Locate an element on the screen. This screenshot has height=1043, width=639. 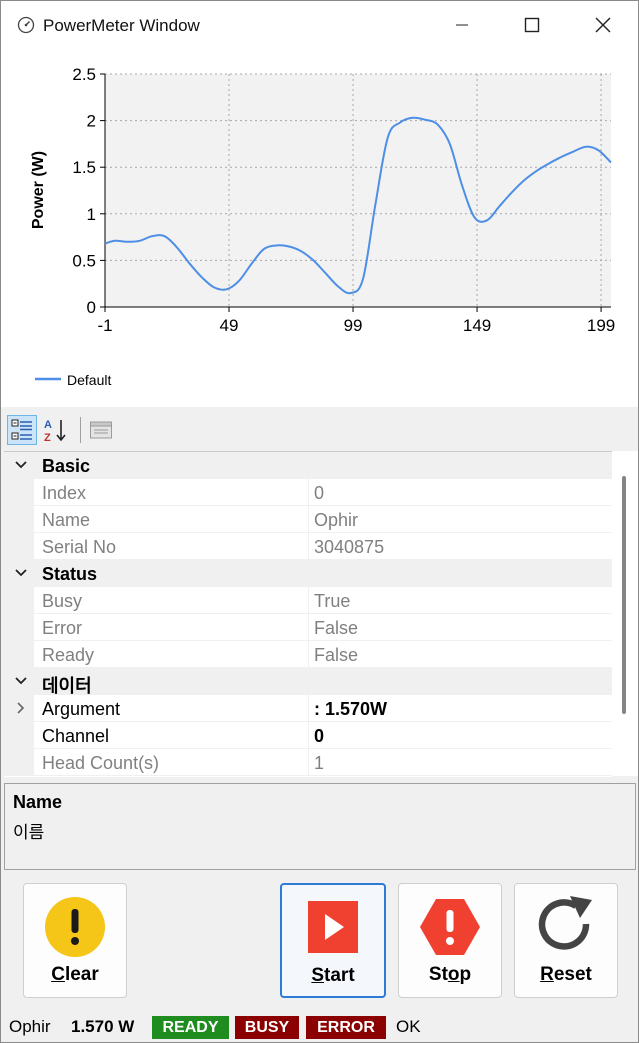
property-label: Ready is located at coordinates (68, 655).